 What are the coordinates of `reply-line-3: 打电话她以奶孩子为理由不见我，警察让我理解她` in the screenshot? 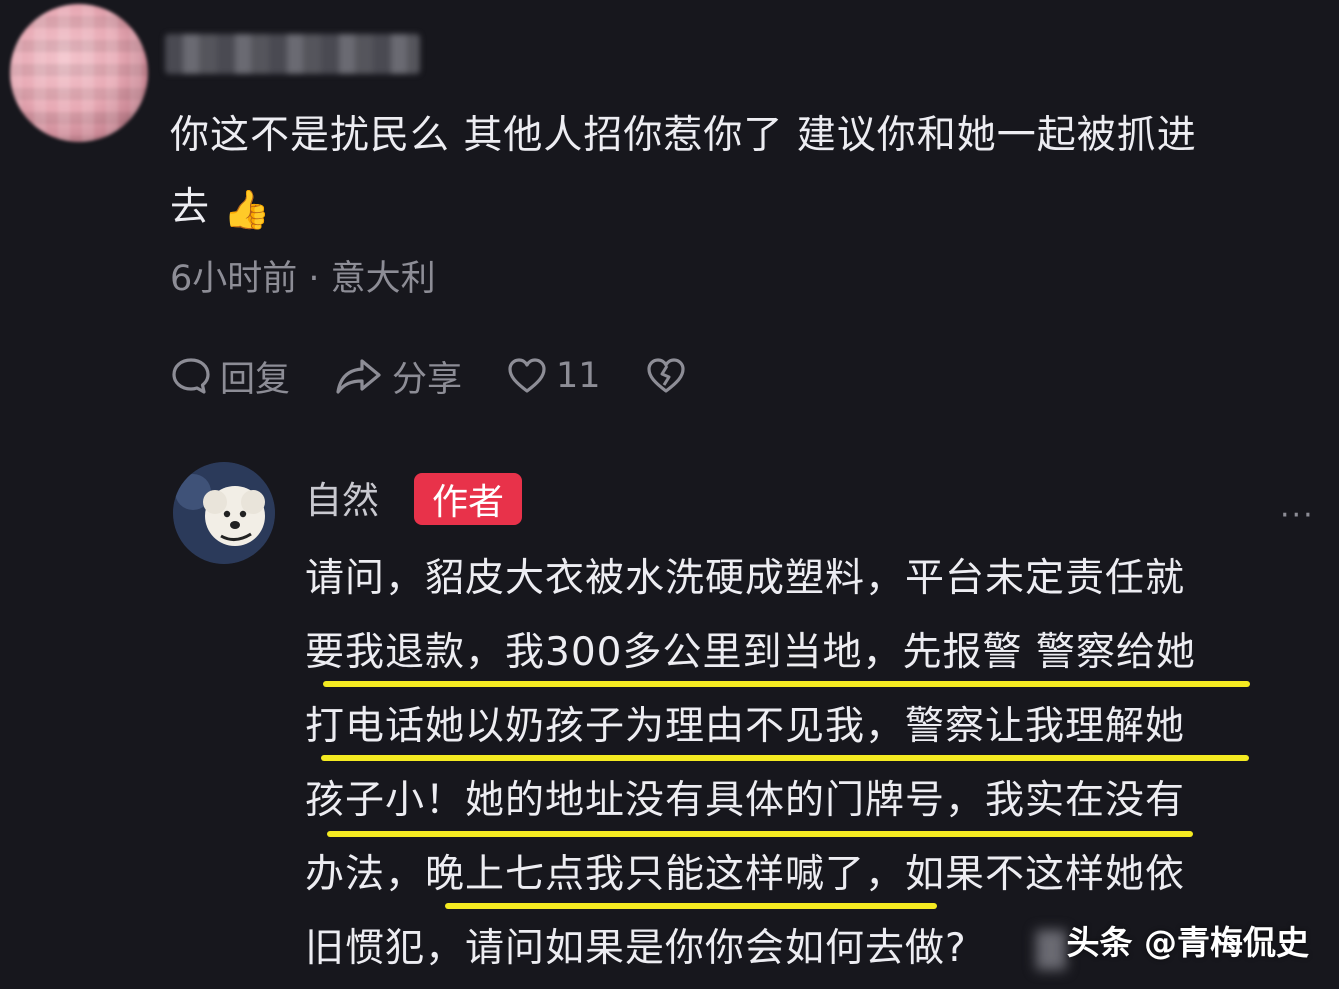 It's located at (805, 730).